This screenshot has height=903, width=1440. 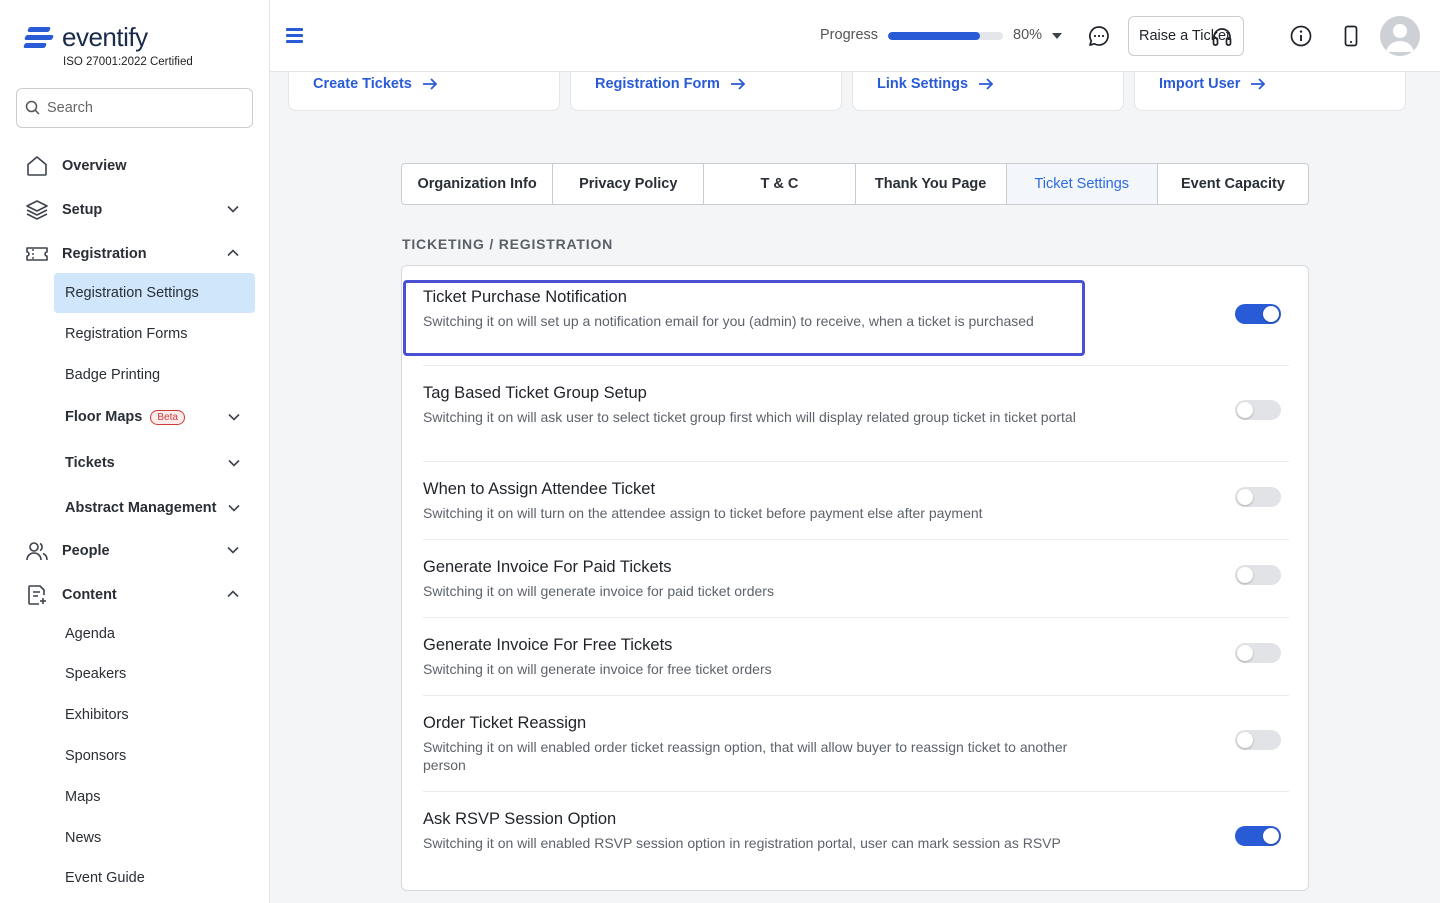 I want to click on tab-organization-info: Organization Info, so click(x=478, y=184).